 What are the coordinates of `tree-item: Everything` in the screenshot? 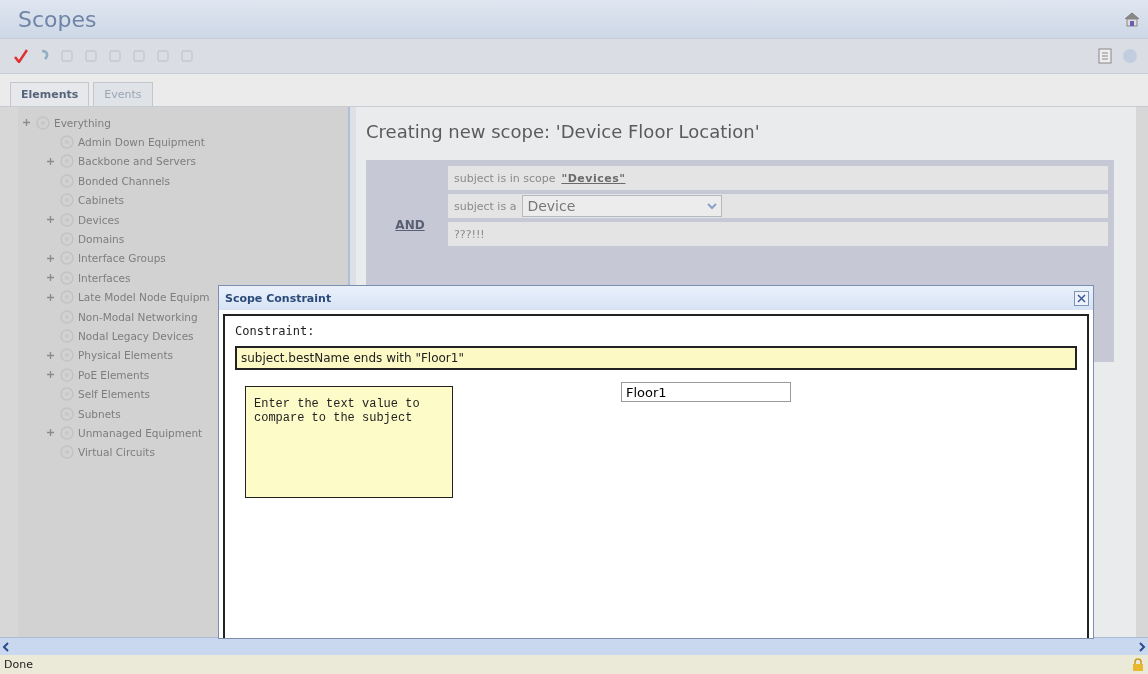 It's located at (82, 122).